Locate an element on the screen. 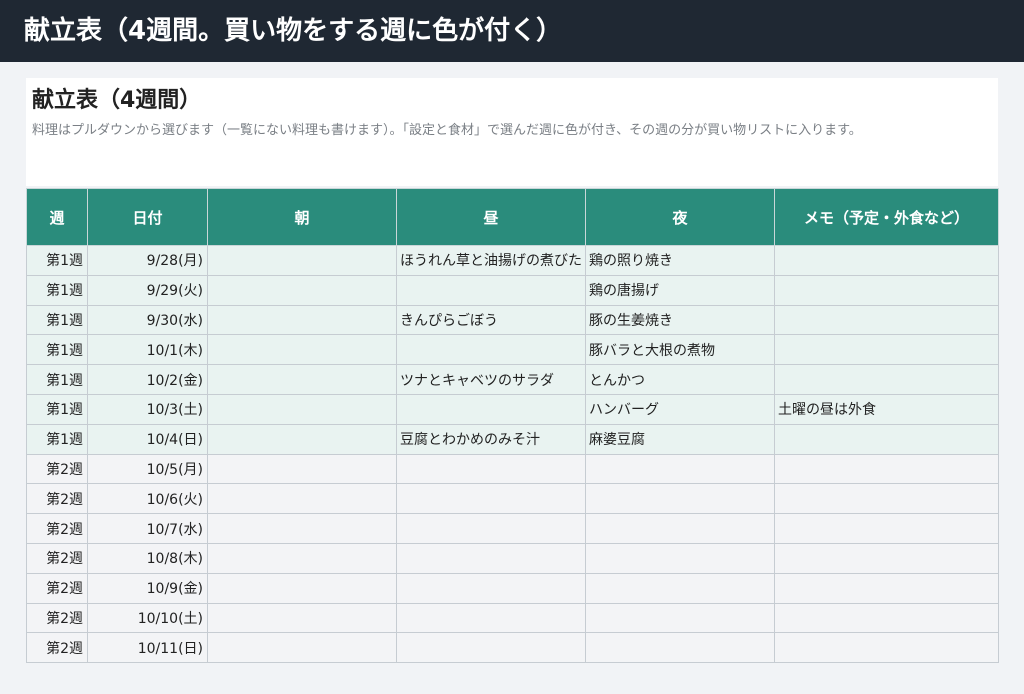 This screenshot has height=694, width=1024. table-row: 第2週 10/5(月) is located at coordinates (512, 469).